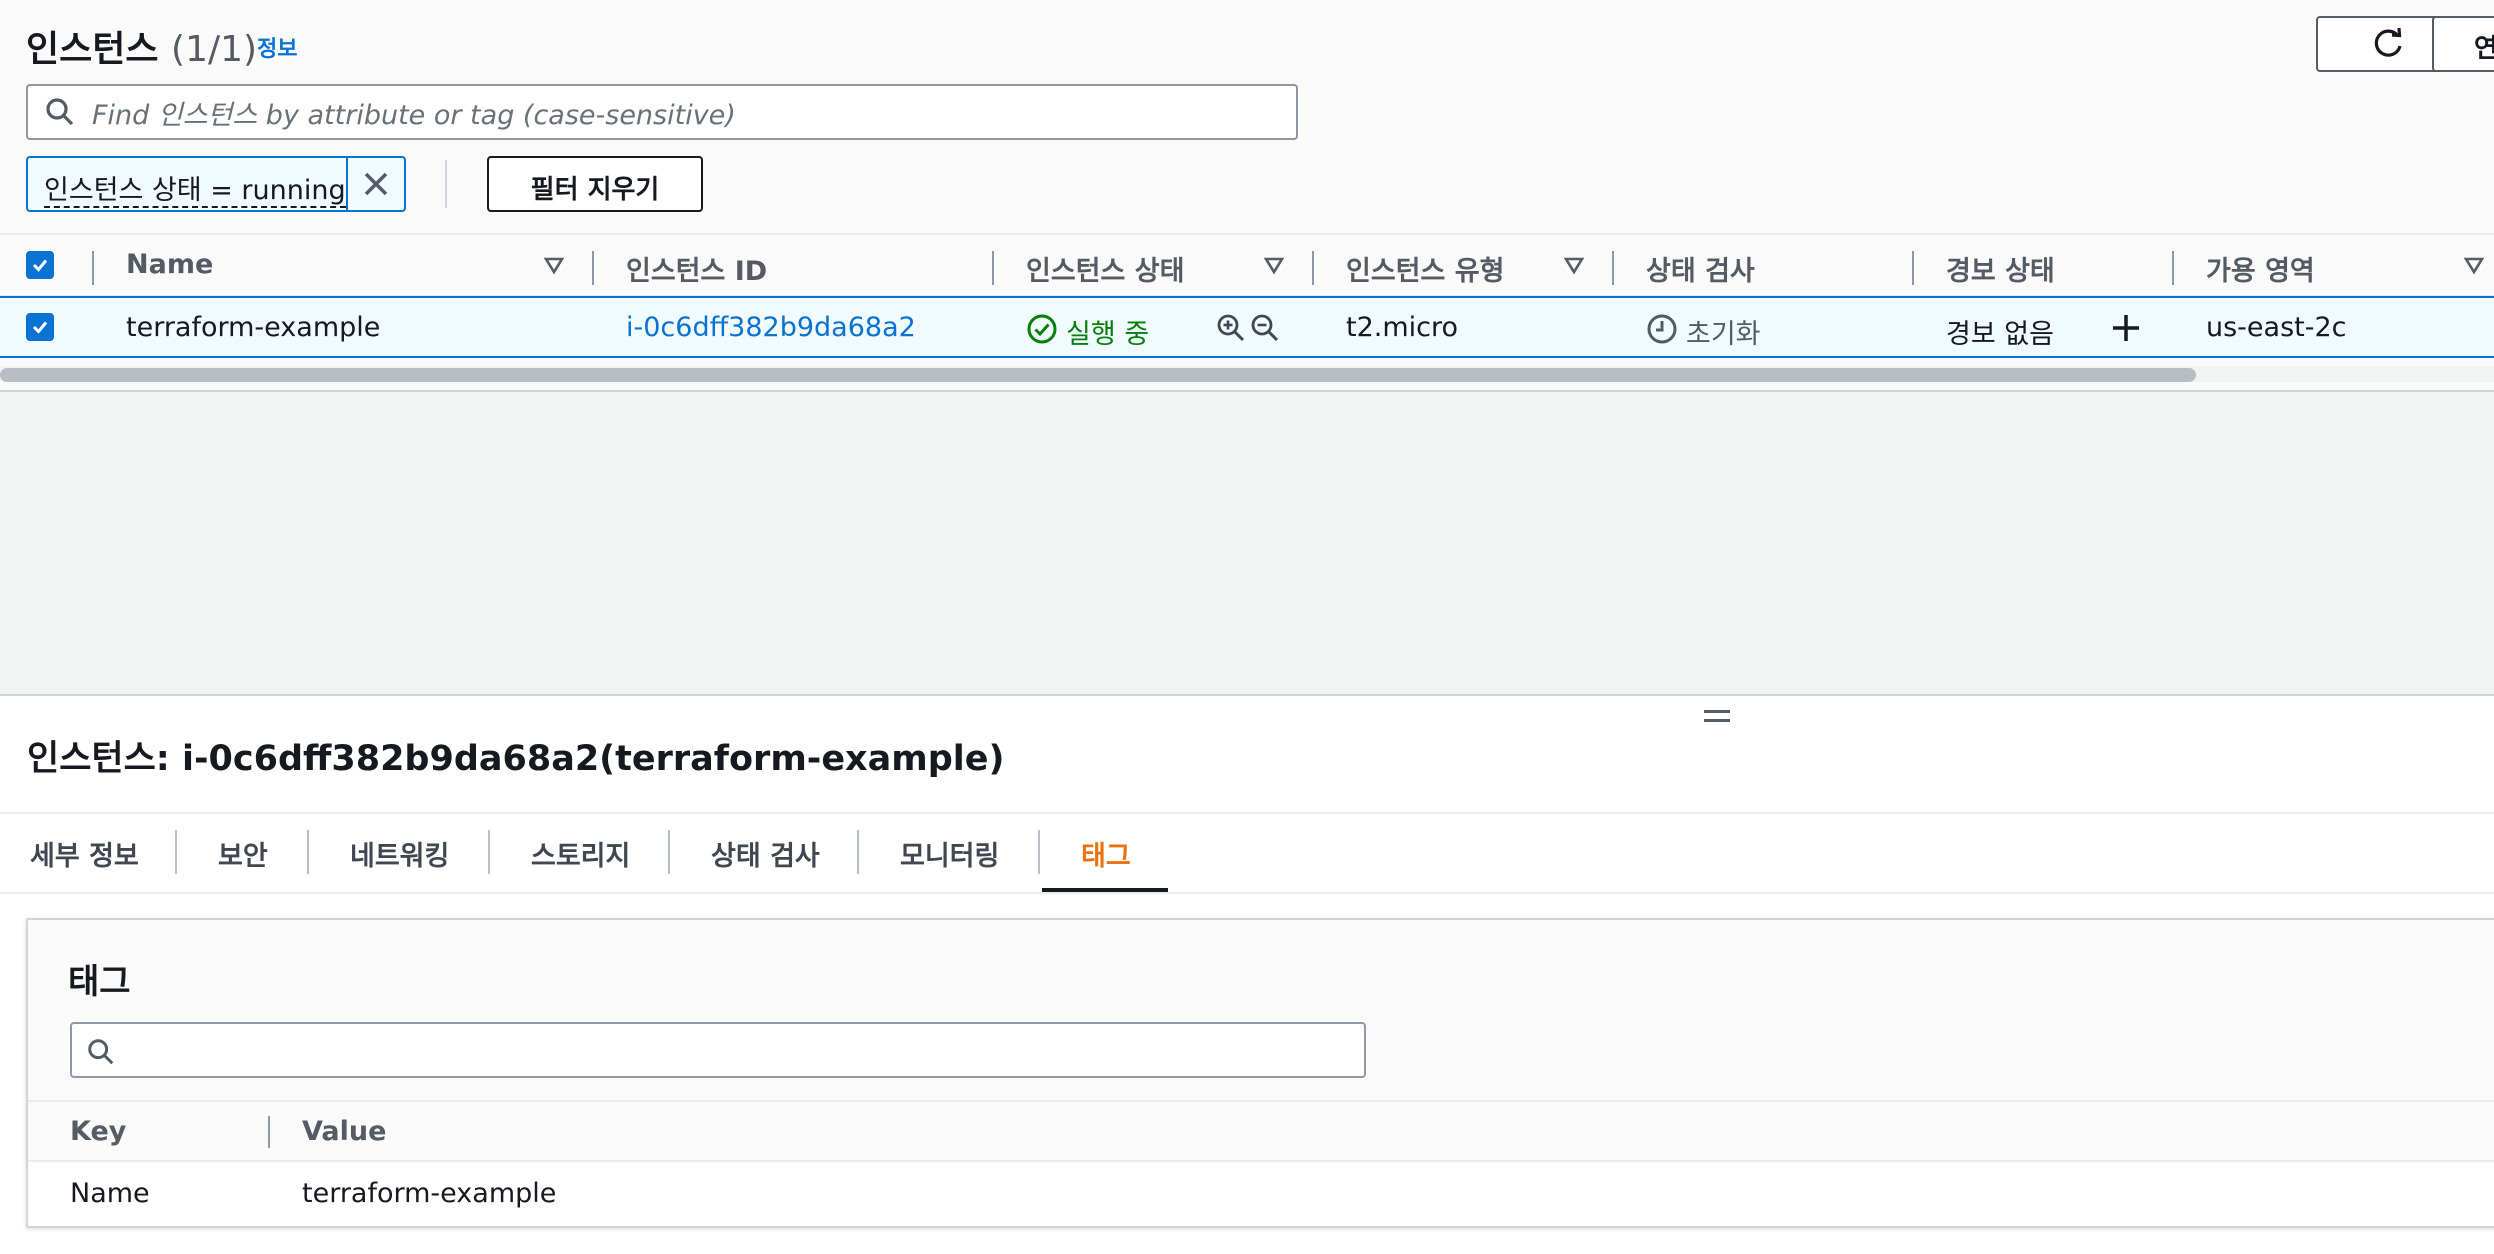 This screenshot has width=2494, height=1254. I want to click on info-link: 정보, so click(277, 47).